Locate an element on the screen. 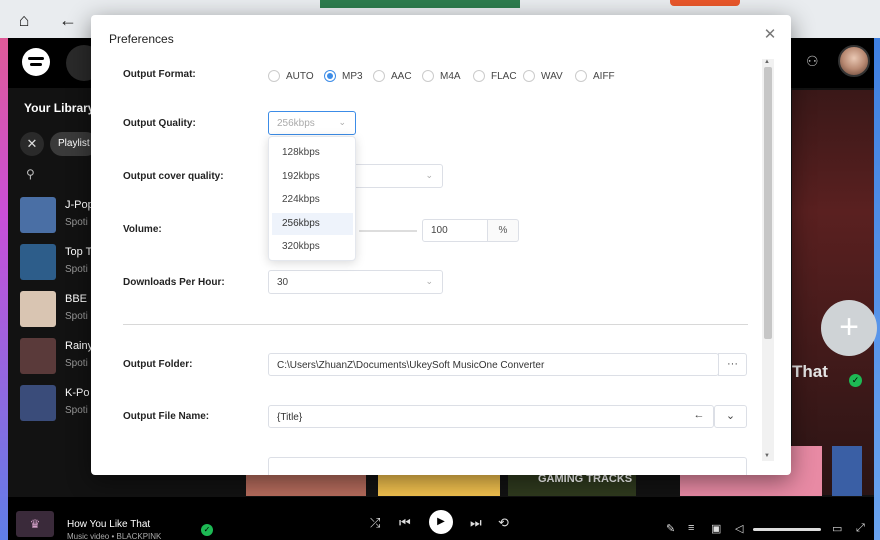 The height and width of the screenshot is (540, 880). format-radio-aiff: AIFF is located at coordinates (595, 76).